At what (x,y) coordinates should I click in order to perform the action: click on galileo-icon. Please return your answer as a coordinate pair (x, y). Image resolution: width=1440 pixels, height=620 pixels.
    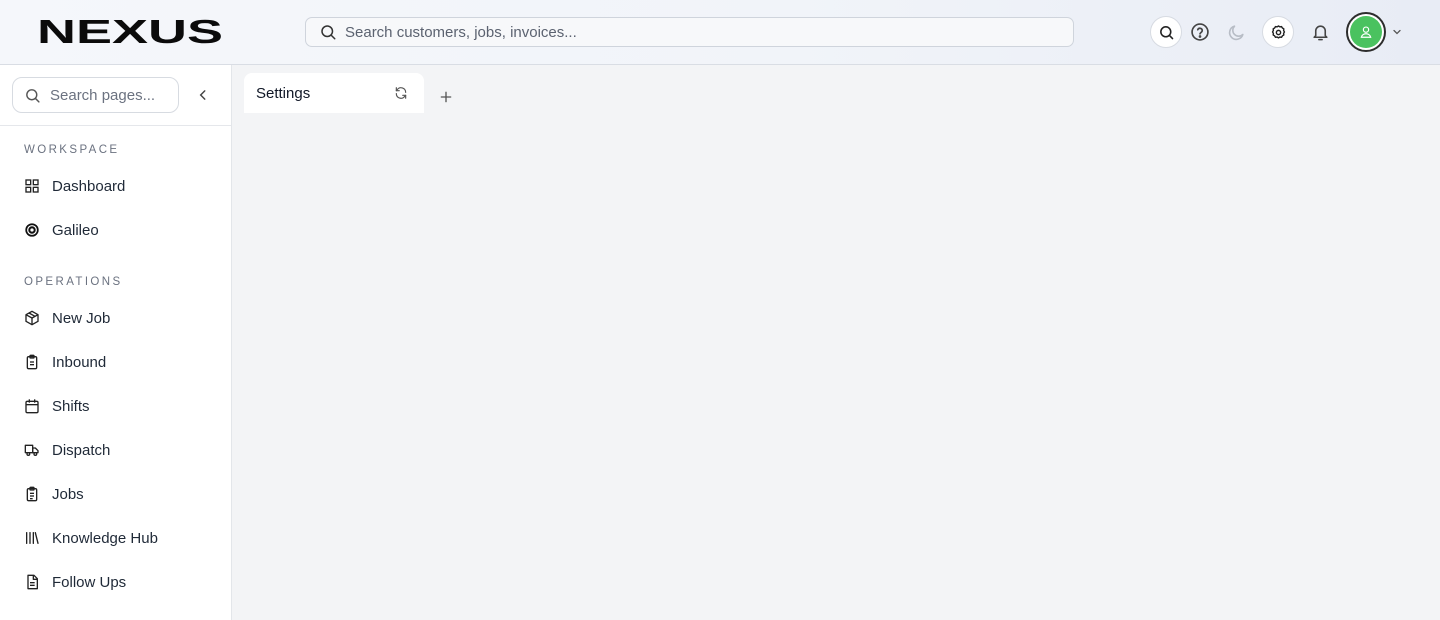
    Looking at the image, I should click on (32, 230).